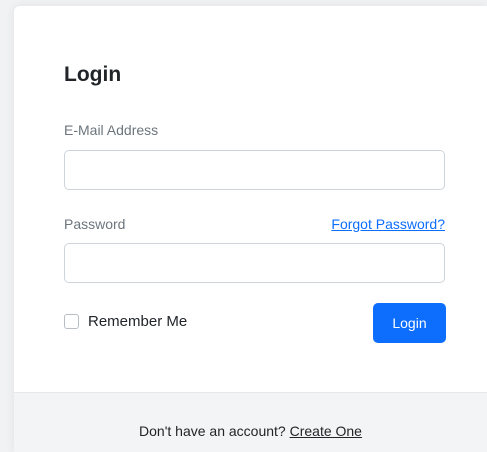  I want to click on remember-me-checkbox, so click(71, 321).